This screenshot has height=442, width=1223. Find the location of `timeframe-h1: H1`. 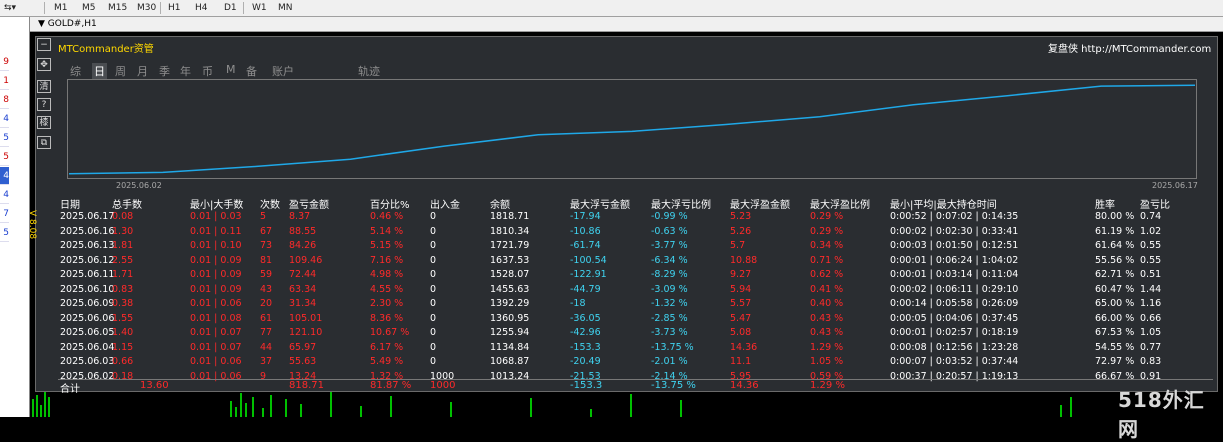

timeframe-h1: H1 is located at coordinates (174, 8).